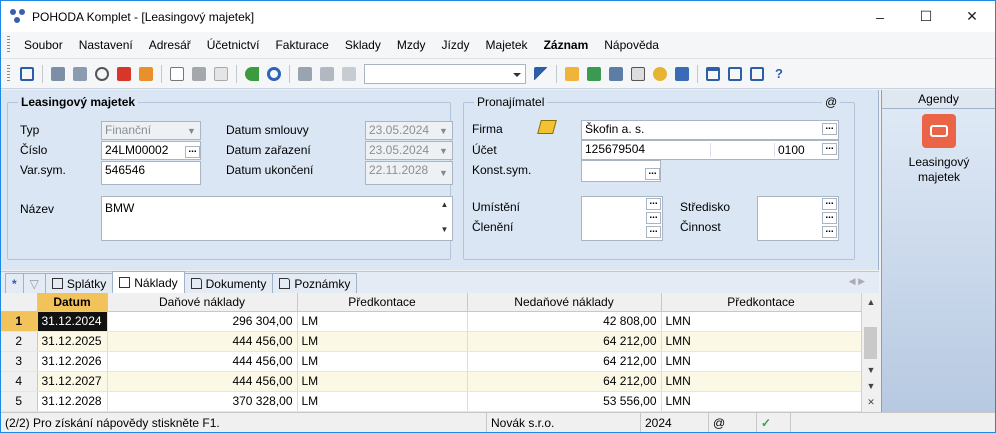 The width and height of the screenshot is (996, 433). What do you see at coordinates (80, 74) in the screenshot?
I see `print-setup-icon` at bounding box center [80, 74].